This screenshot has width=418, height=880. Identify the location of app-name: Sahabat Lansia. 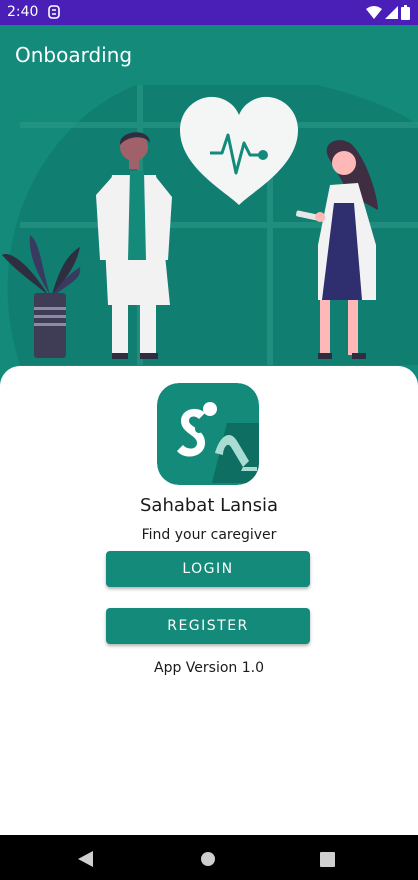
(208, 505).